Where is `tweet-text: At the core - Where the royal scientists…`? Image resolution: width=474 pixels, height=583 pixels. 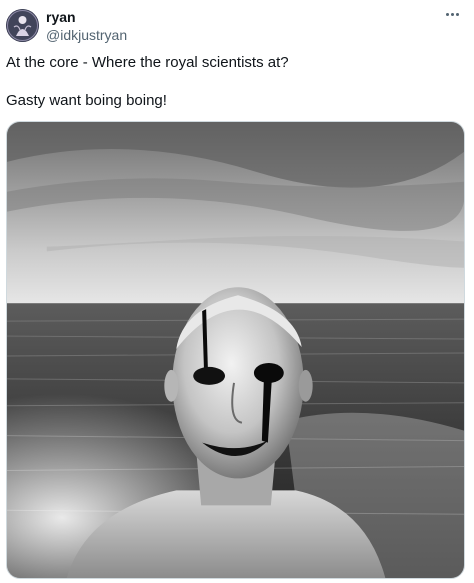 tweet-text: At the core - Where the royal scientists… is located at coordinates (236, 81).